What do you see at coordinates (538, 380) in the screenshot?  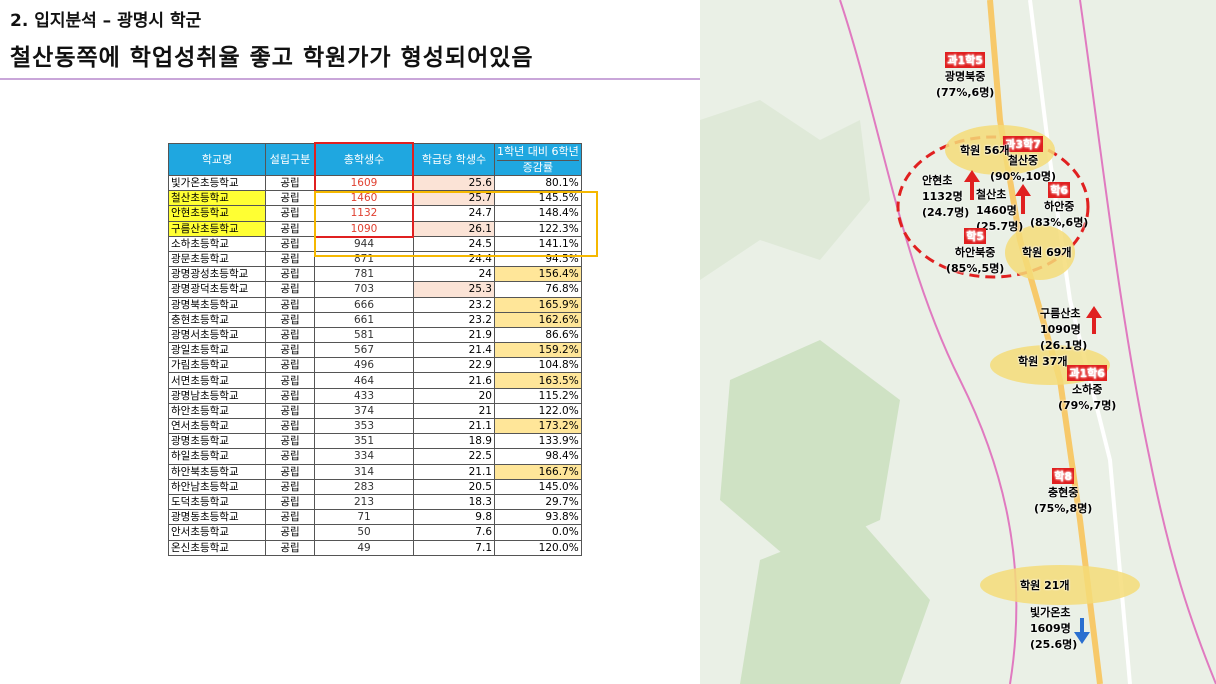 I see `growth-rate-cell: 163.5%` at bounding box center [538, 380].